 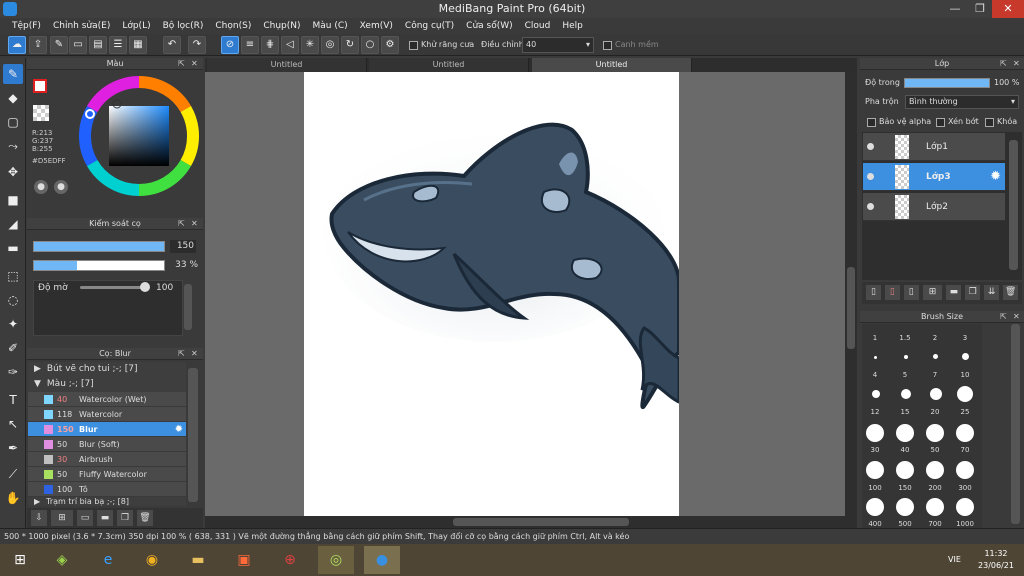 What do you see at coordinates (62, 518) in the screenshot?
I see `add-brush-icon: ⊞` at bounding box center [62, 518].